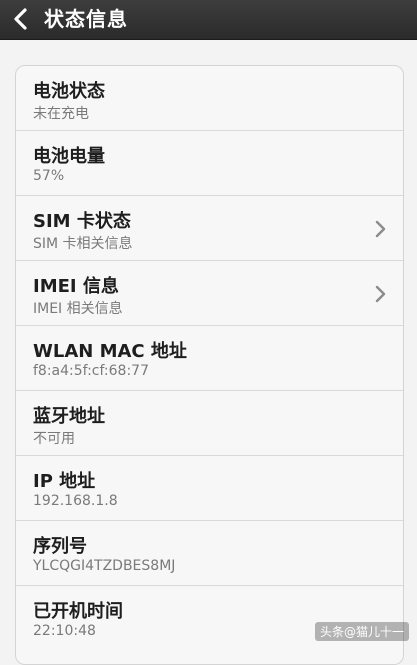  Describe the element at coordinates (208, 20) in the screenshot. I see `title-bar: 状态信息` at that location.